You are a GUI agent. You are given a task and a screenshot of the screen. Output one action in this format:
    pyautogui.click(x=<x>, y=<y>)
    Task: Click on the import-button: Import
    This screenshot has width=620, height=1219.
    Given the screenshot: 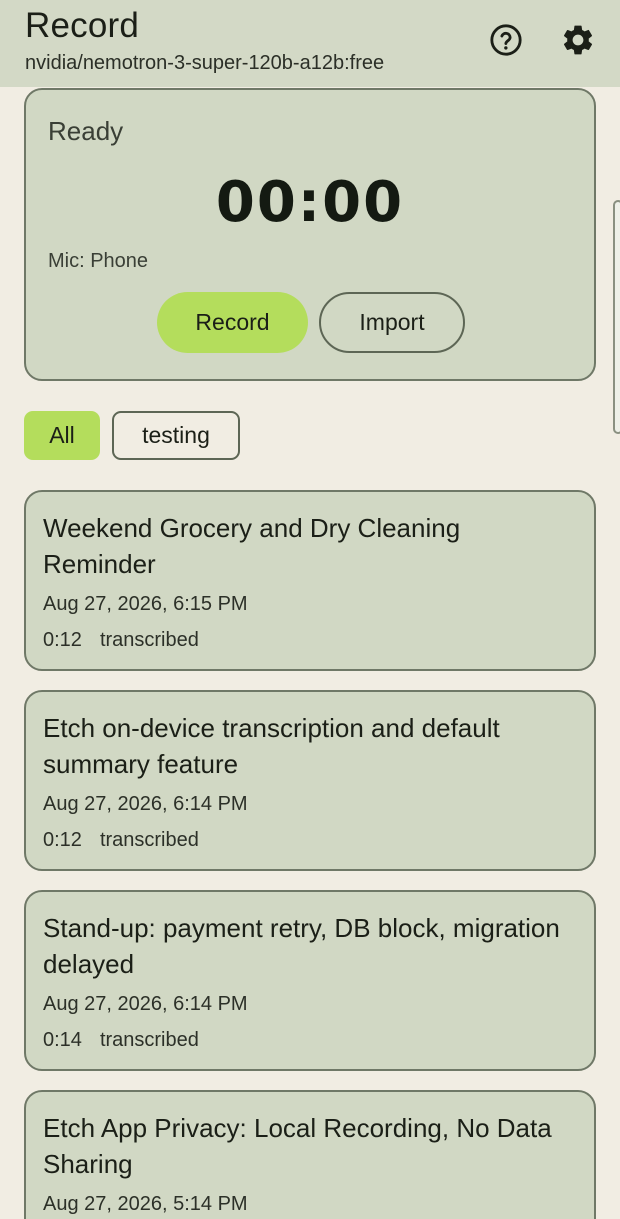 What is the action you would take?
    pyautogui.click(x=392, y=322)
    